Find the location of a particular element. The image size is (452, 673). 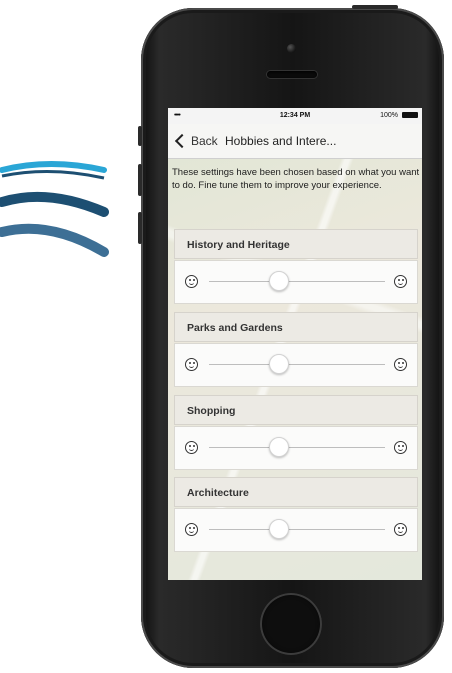

preference-card-parks: Parks and Gardens is located at coordinates (296, 352).